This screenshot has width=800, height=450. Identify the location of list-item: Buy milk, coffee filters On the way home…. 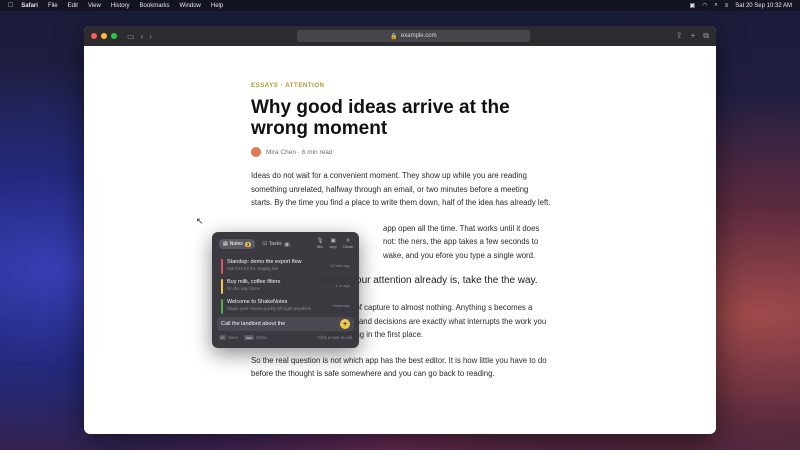
(285, 287).